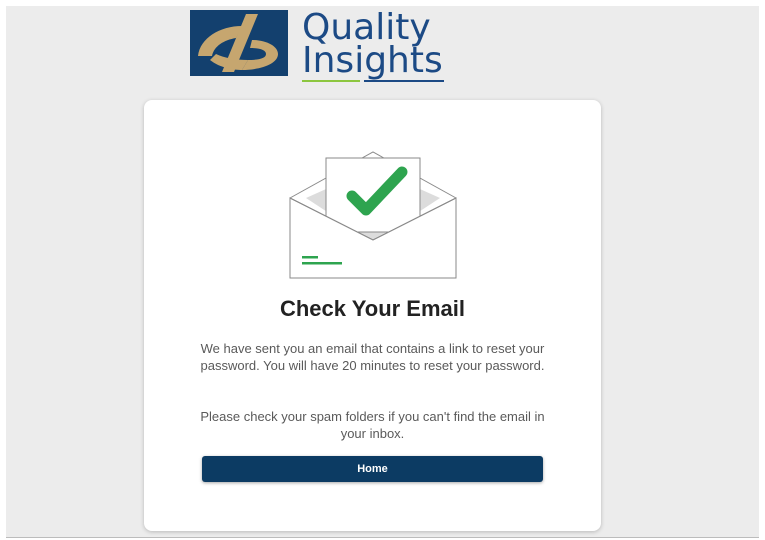  I want to click on brand-underline-green, so click(331, 81).